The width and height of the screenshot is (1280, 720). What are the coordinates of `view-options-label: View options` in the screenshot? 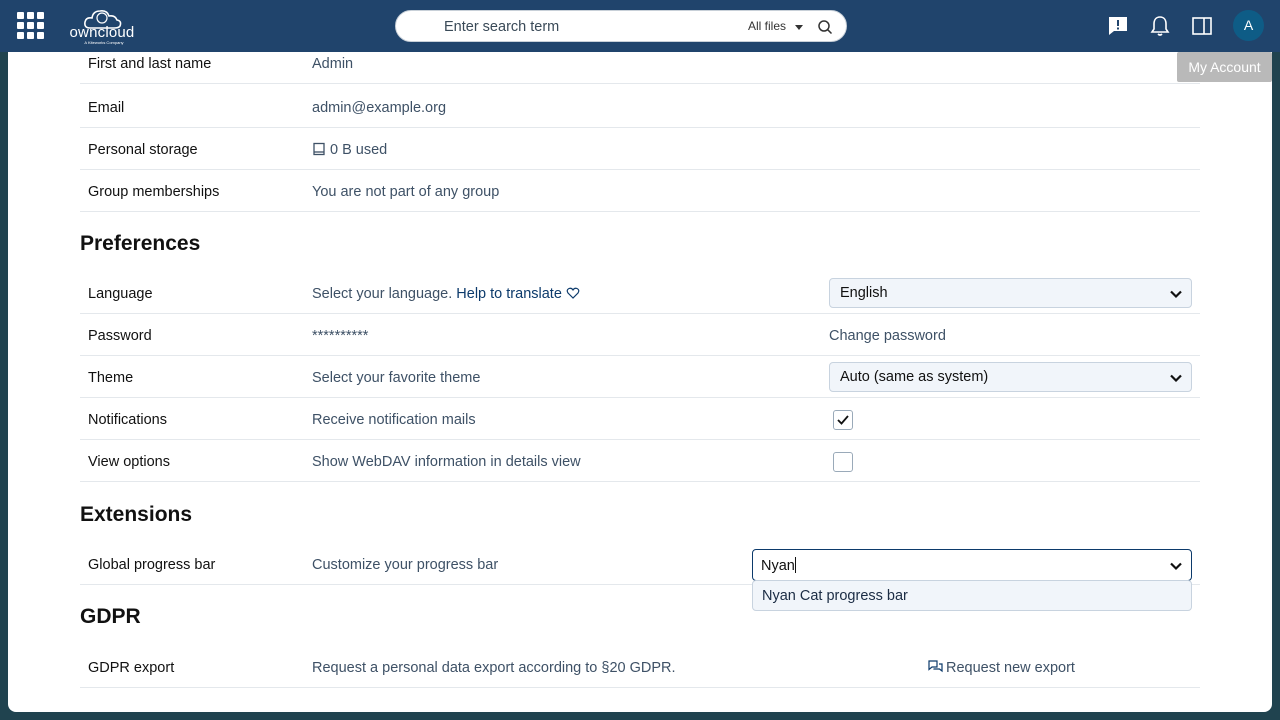 It's located at (129, 462).